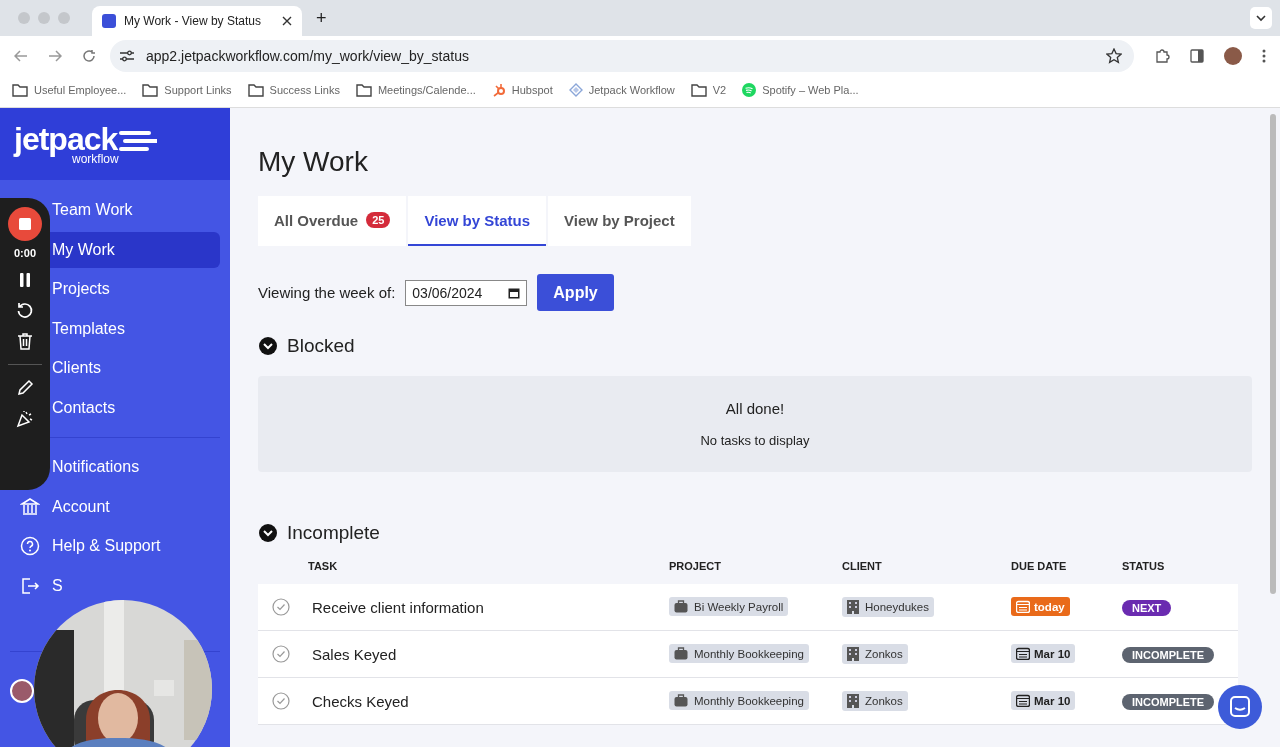 The image size is (1280, 747). What do you see at coordinates (321, 18) in the screenshot?
I see `new-tab-button: +` at bounding box center [321, 18].